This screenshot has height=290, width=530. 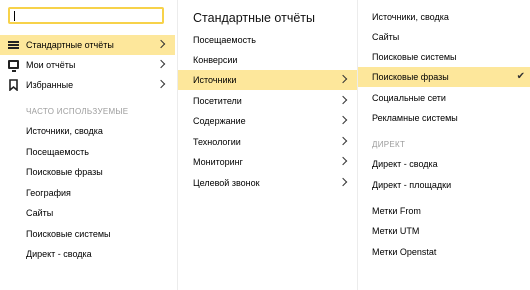 What do you see at coordinates (389, 144) in the screenshot?
I see `direct-section-label: ДИРЕКТ` at bounding box center [389, 144].